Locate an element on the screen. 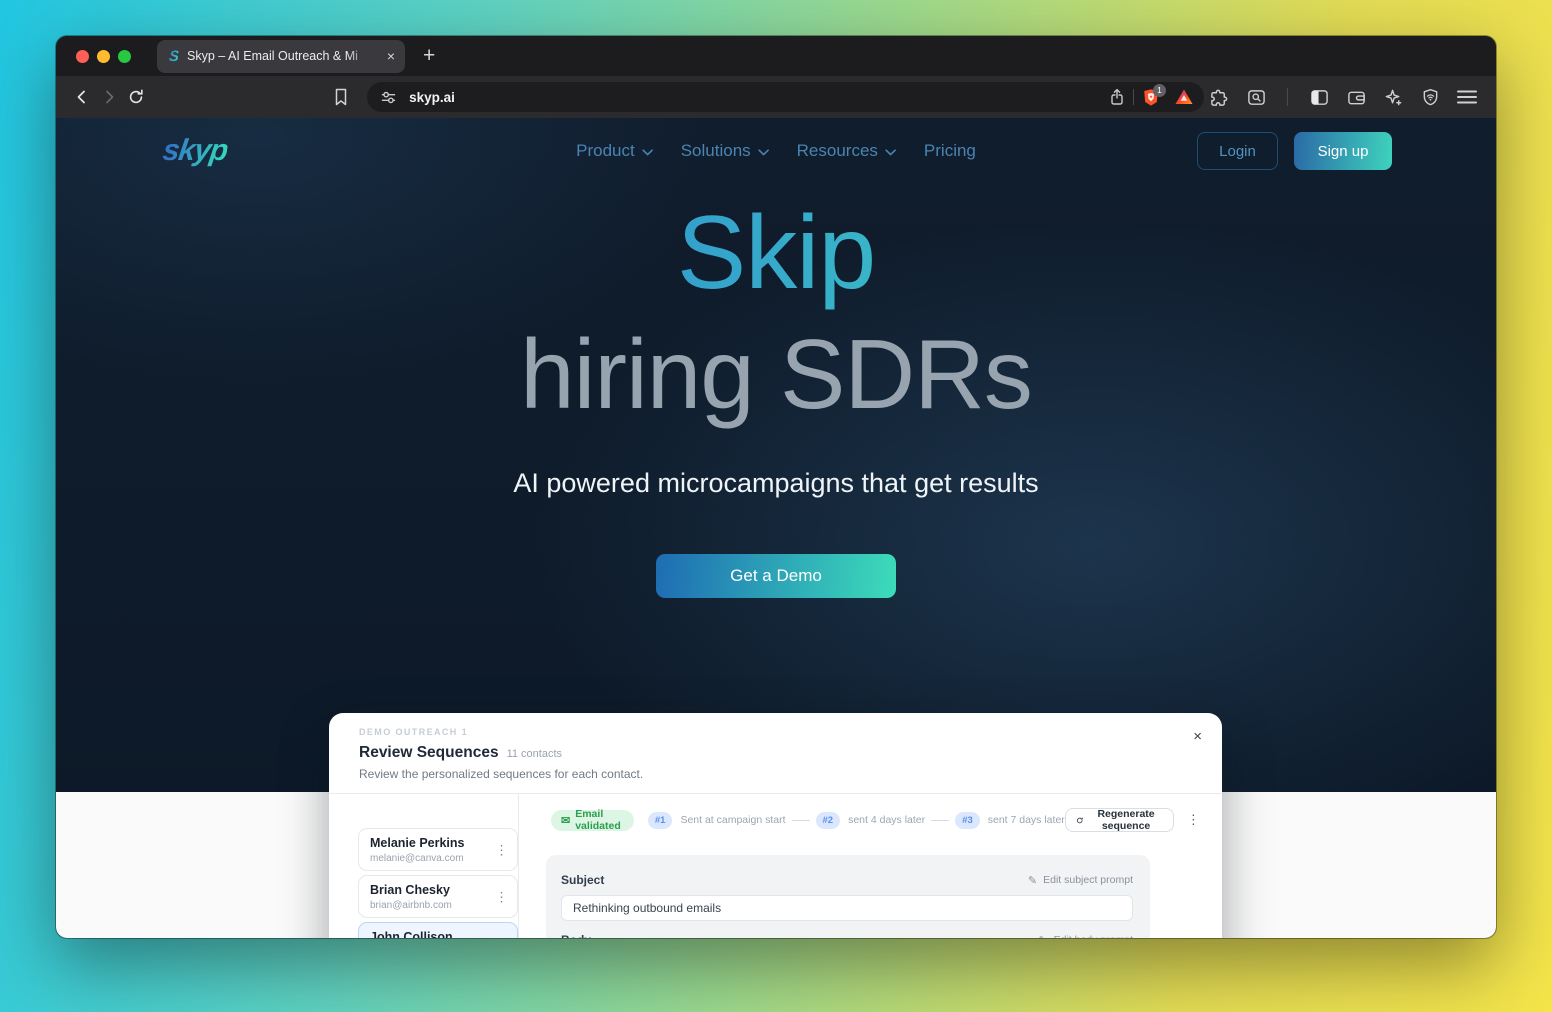  vpn-shield-icon is located at coordinates (1430, 97).